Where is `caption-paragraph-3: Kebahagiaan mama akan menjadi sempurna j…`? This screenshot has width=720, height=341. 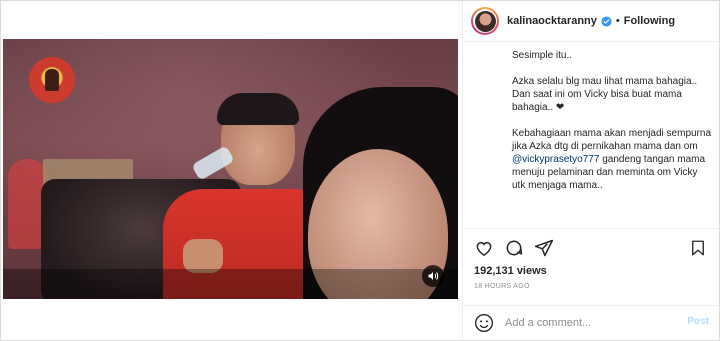 caption-paragraph-3: Kebahagiaan mama akan menjadi sempurna j… is located at coordinates (612, 159).